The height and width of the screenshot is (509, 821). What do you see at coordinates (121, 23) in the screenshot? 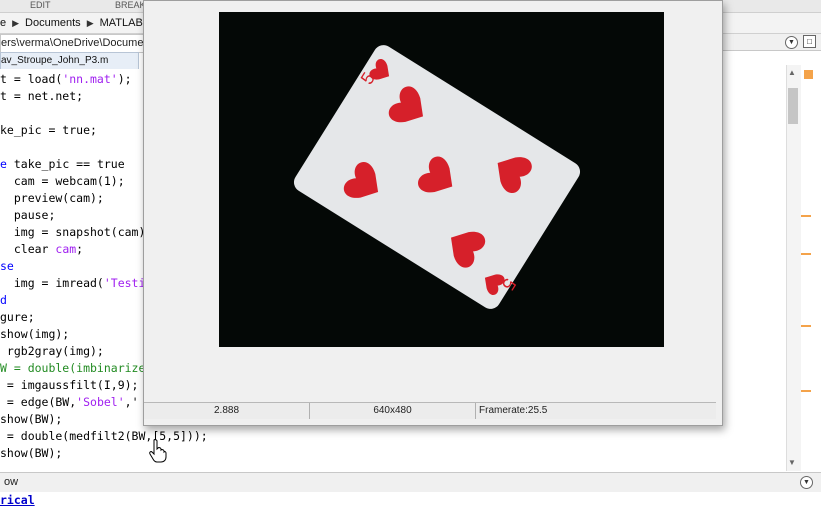
I see `breadcrumb-item: MATLAB` at bounding box center [121, 23].